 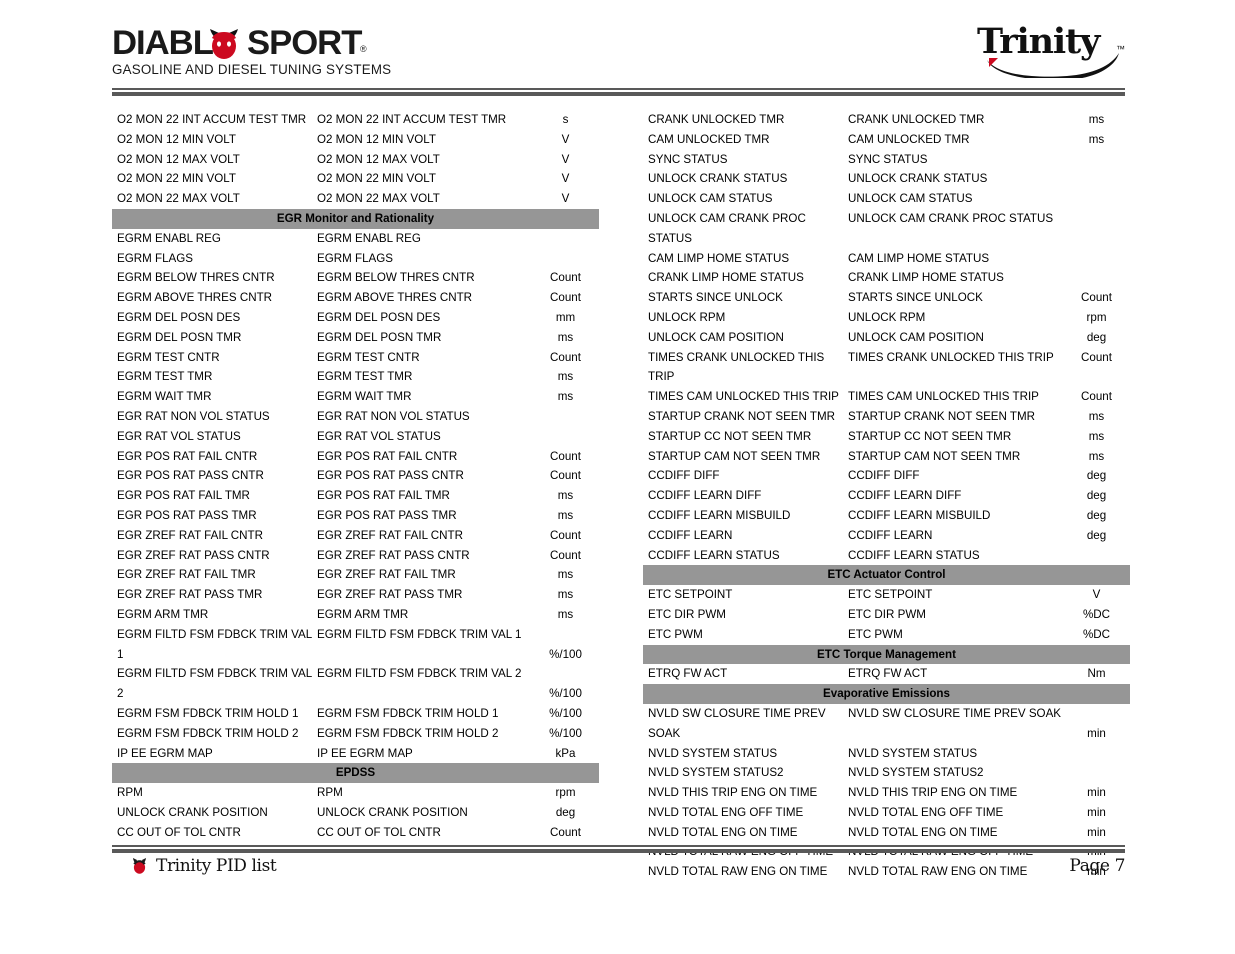 What do you see at coordinates (224, 43) in the screenshot?
I see `devil-head-icon` at bounding box center [224, 43].